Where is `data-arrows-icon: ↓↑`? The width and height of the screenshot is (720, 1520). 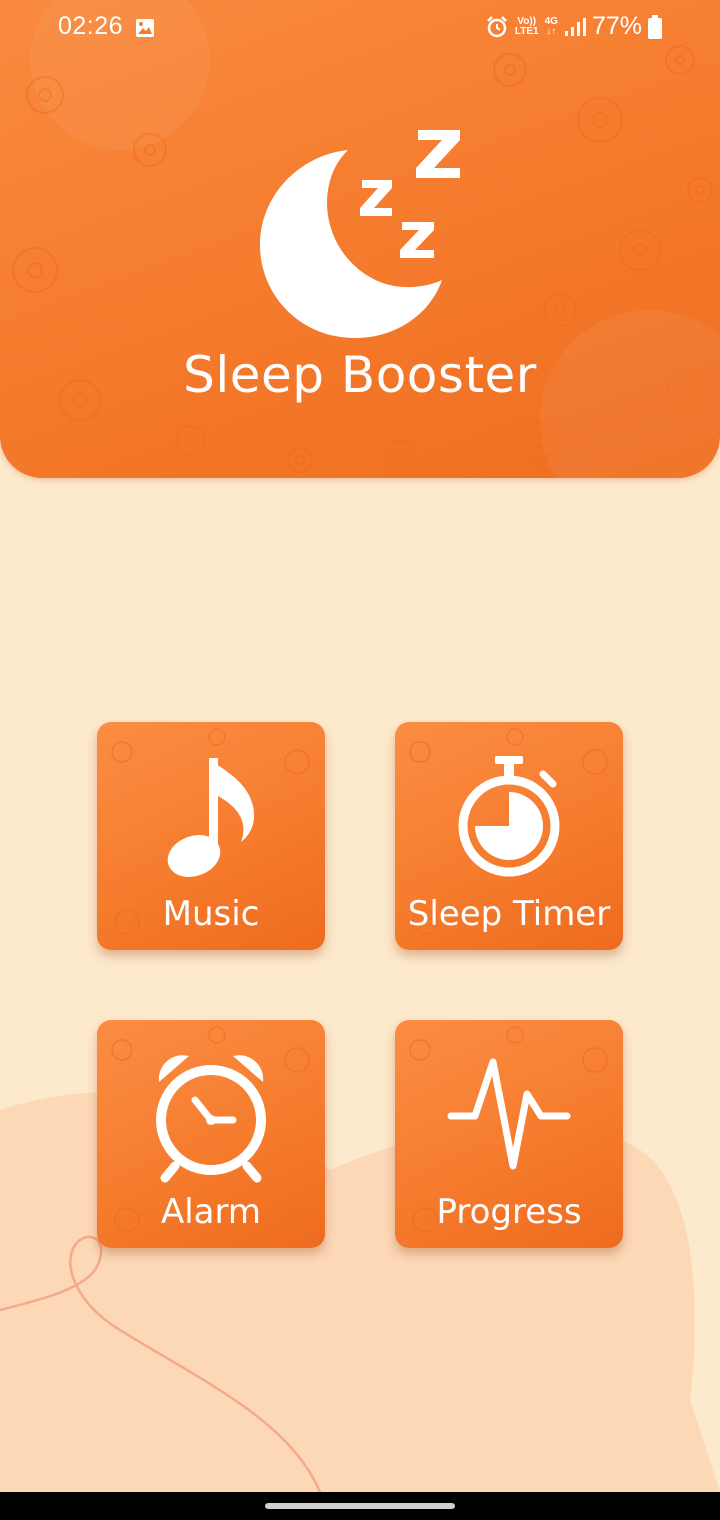 data-arrows-icon: ↓↑ is located at coordinates (551, 31).